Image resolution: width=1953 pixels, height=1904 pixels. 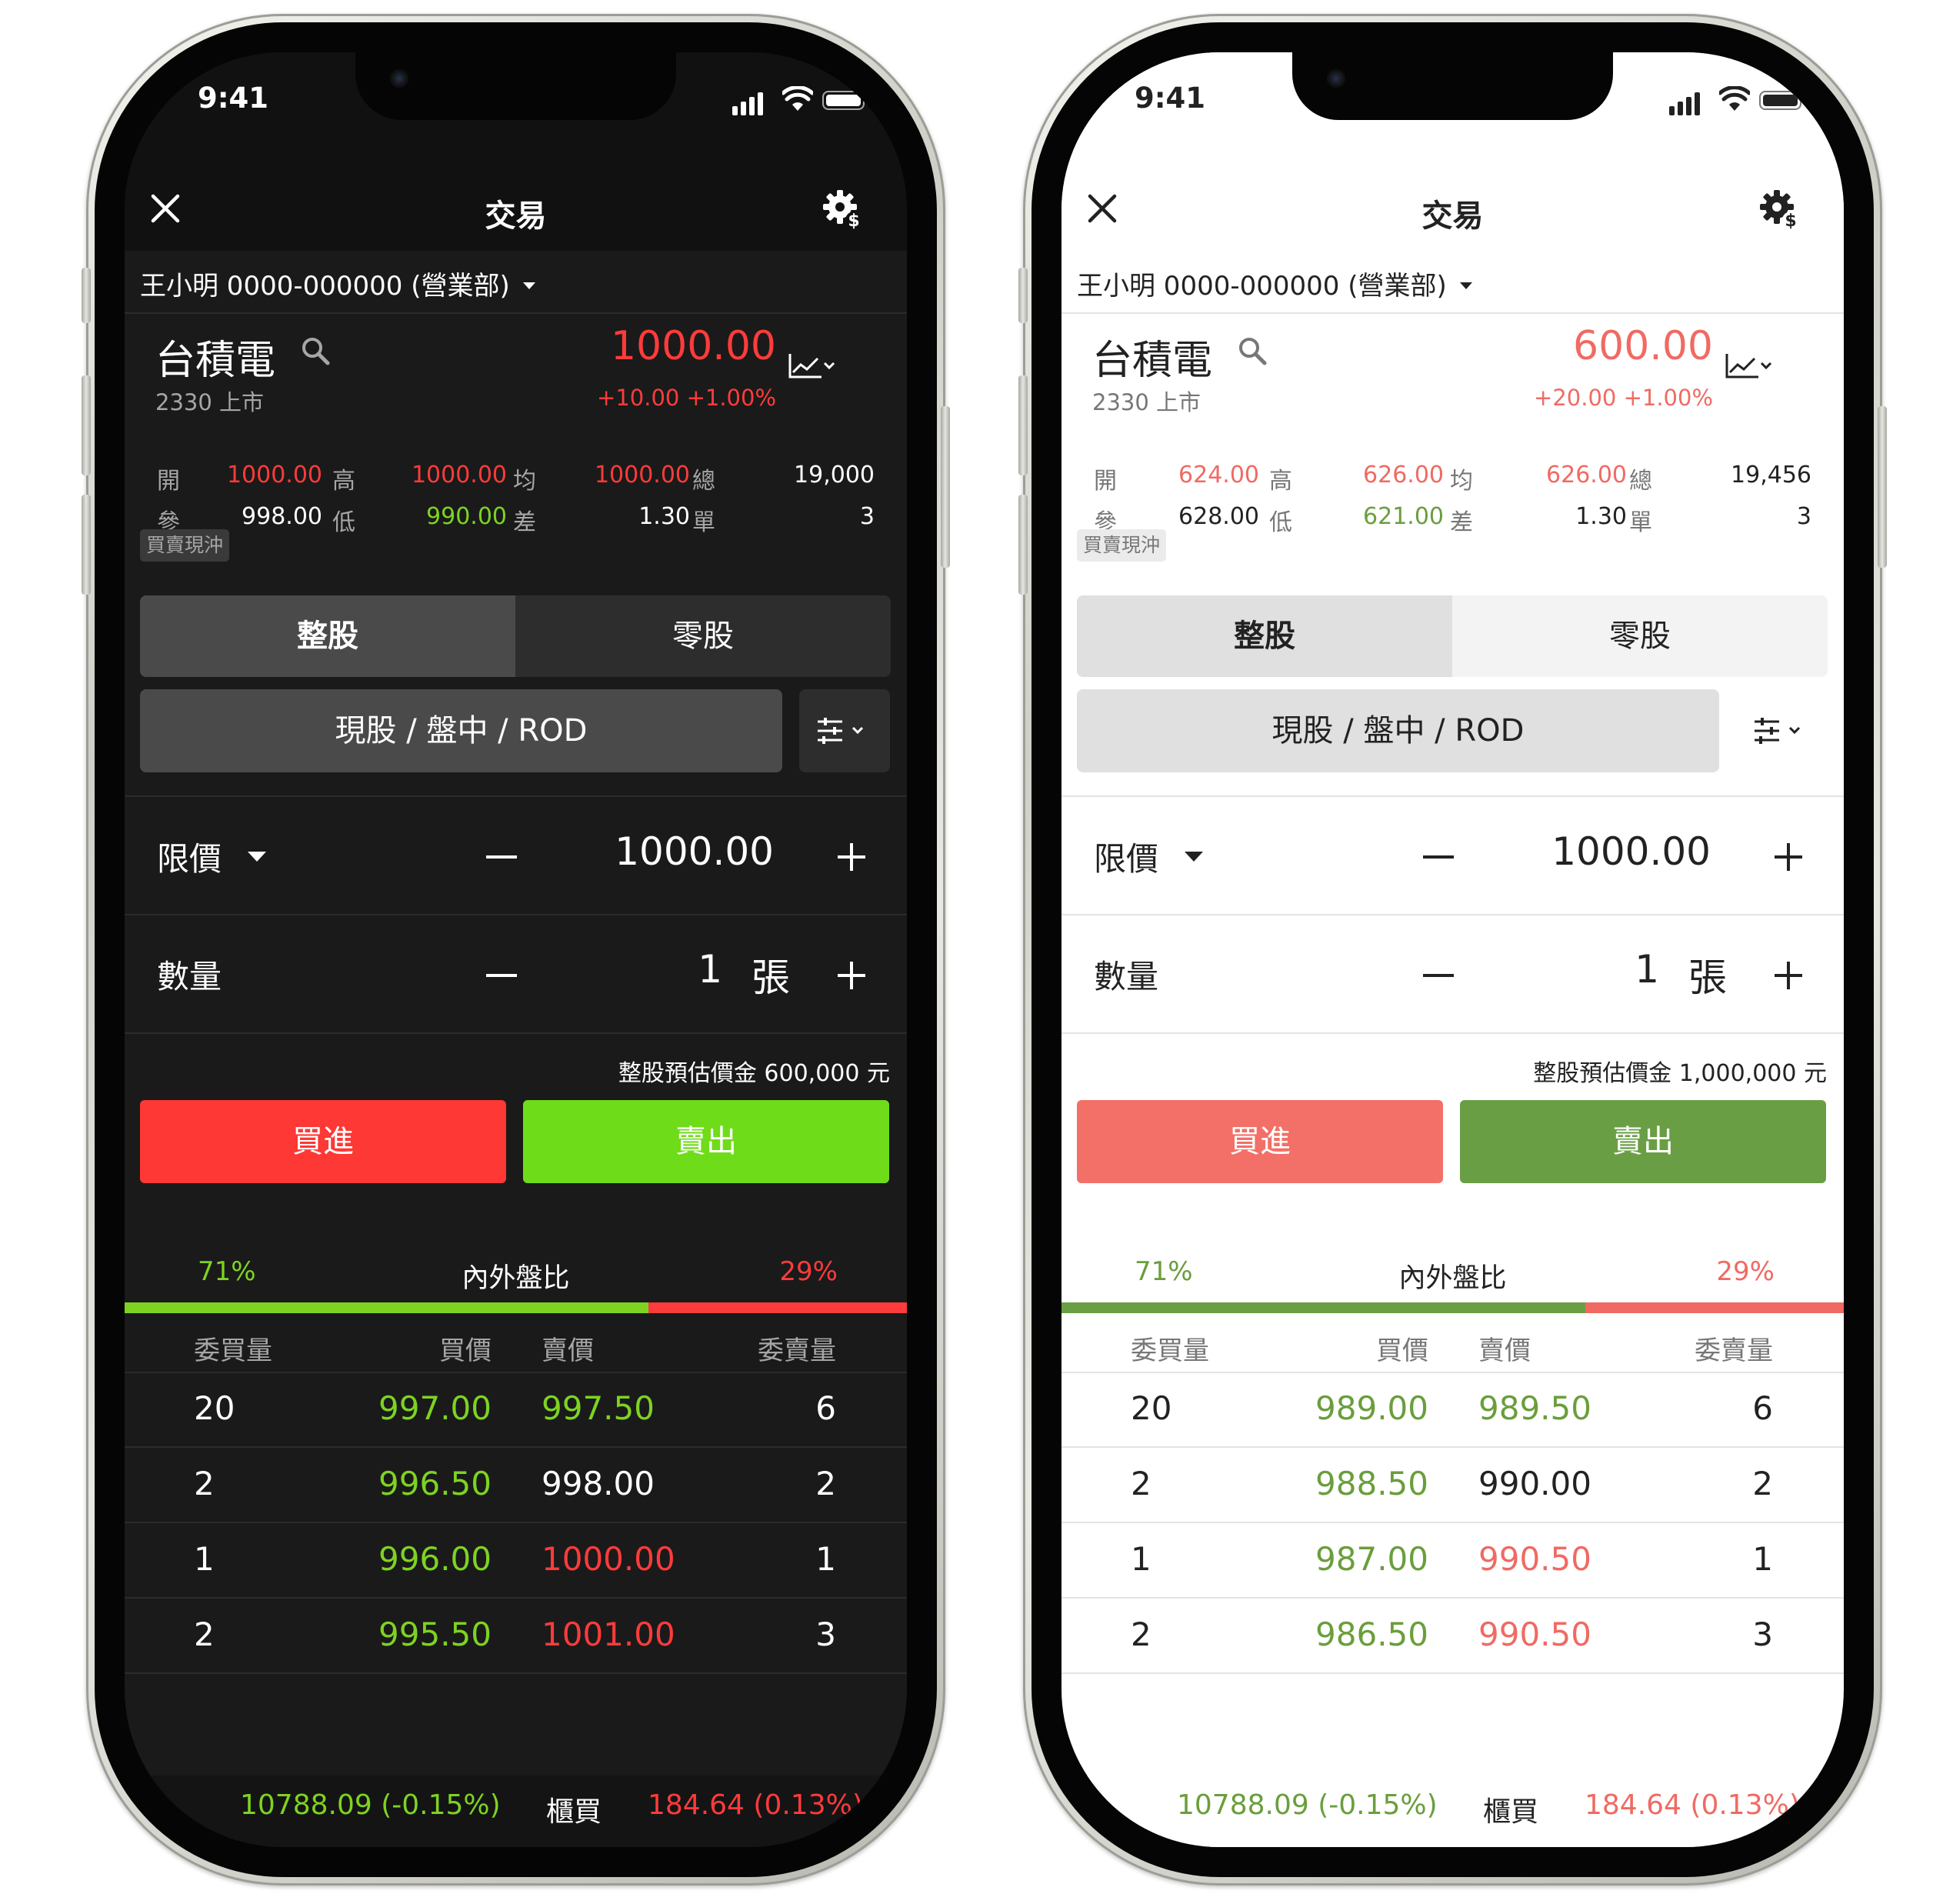 I want to click on page-title: 交易, so click(x=516, y=216).